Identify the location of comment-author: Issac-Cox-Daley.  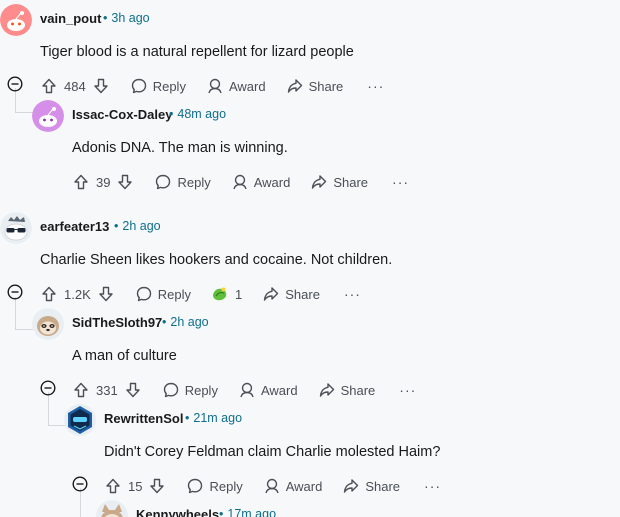
(122, 114).